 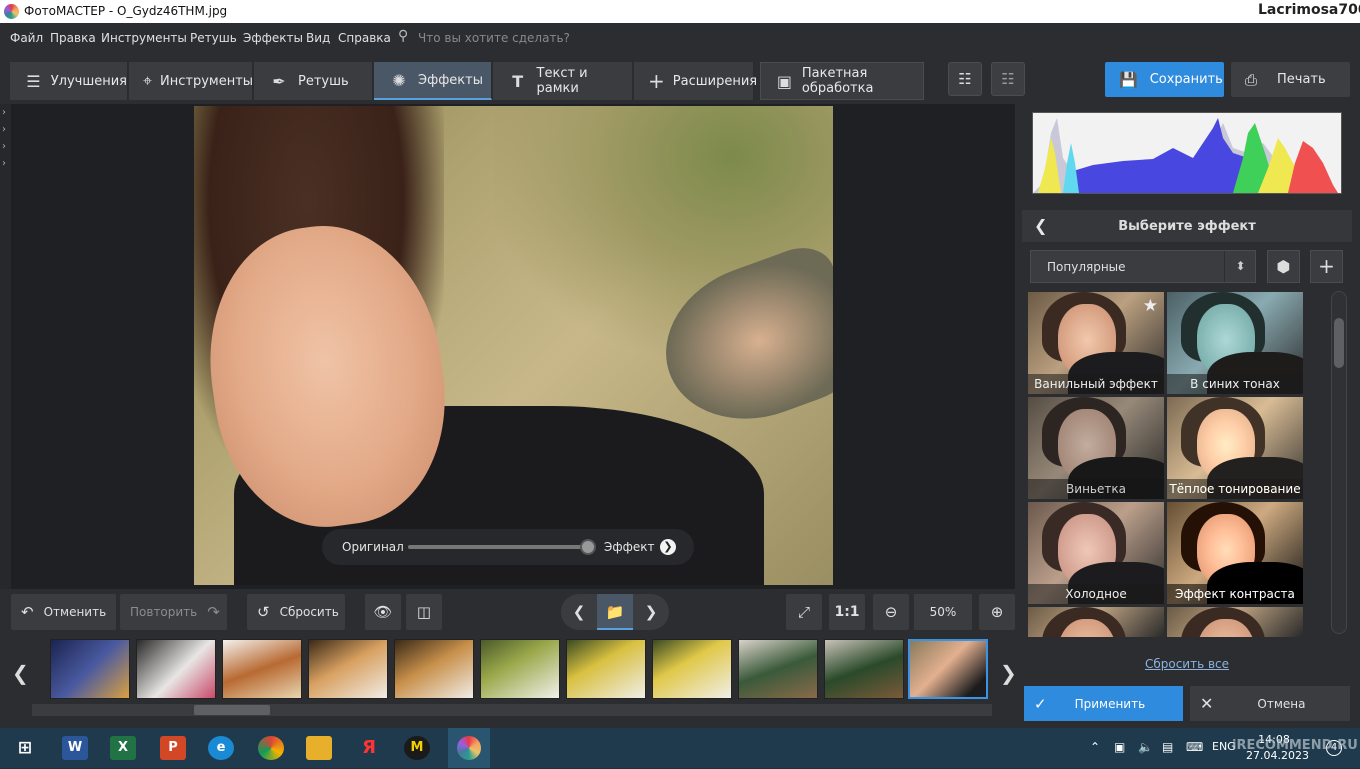 I want to click on download-preset-button: ☷, so click(x=1008, y=79).